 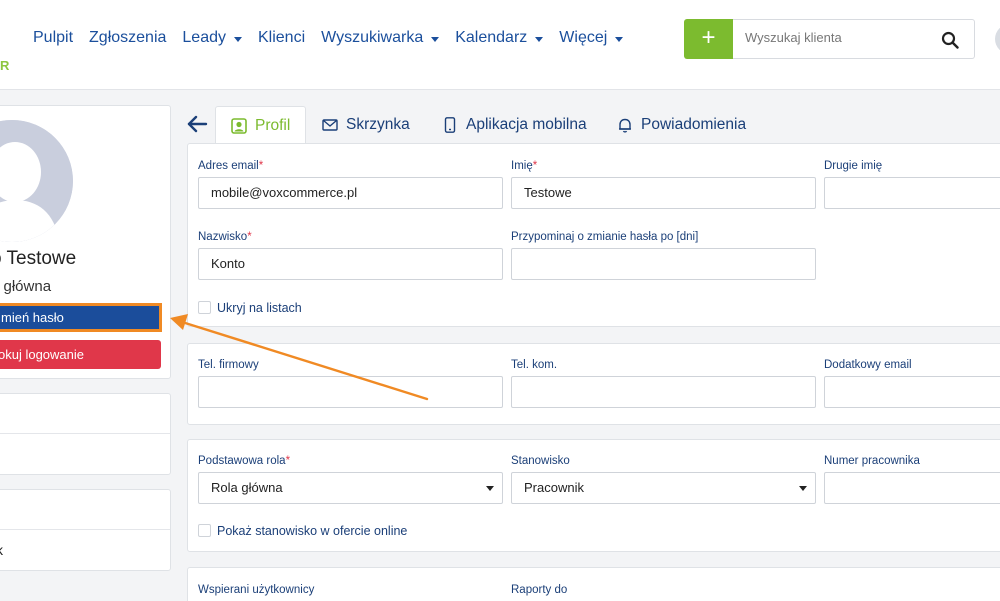 What do you see at coordinates (366, 125) in the screenshot?
I see `tab-skrzynka: Skrzynka` at bounding box center [366, 125].